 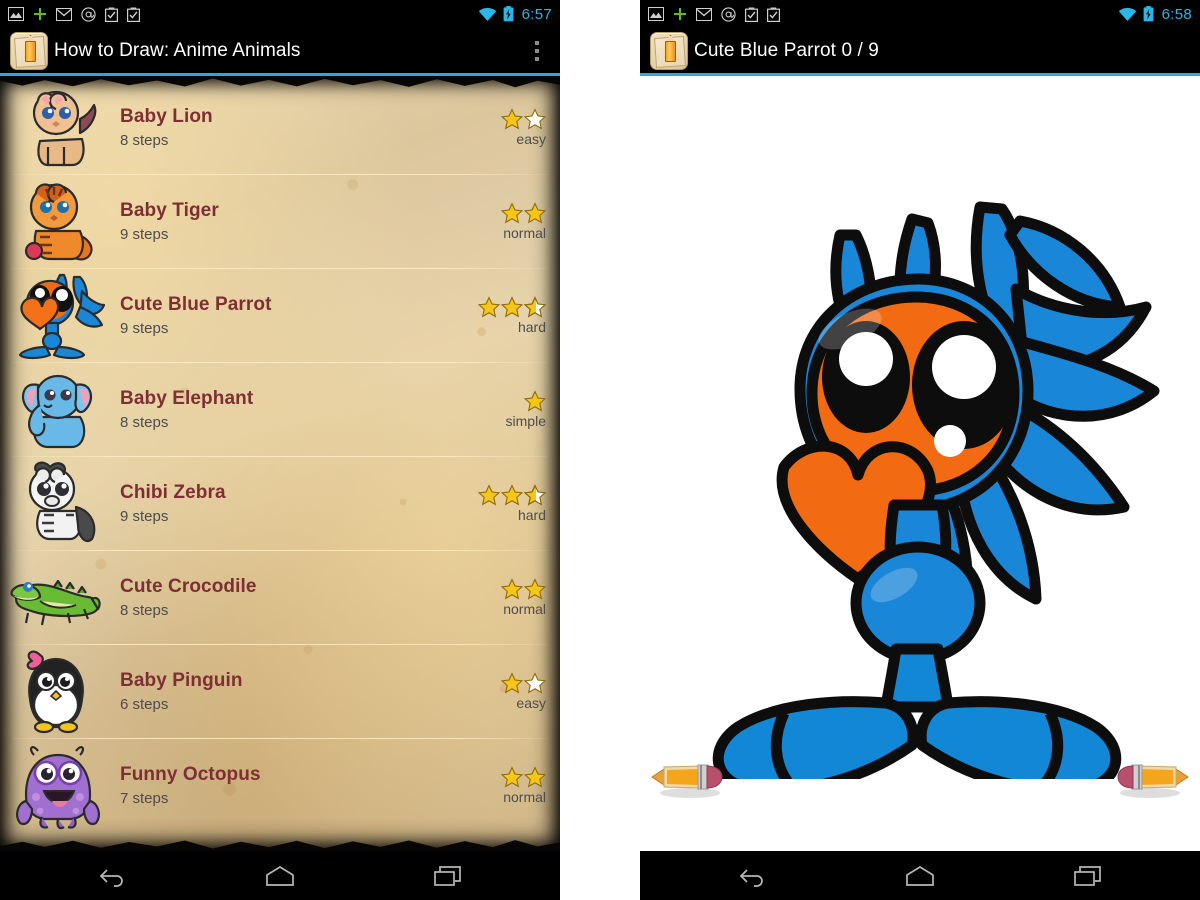 What do you see at coordinates (280, 14) in the screenshot?
I see `status-bar: 6:57` at bounding box center [280, 14].